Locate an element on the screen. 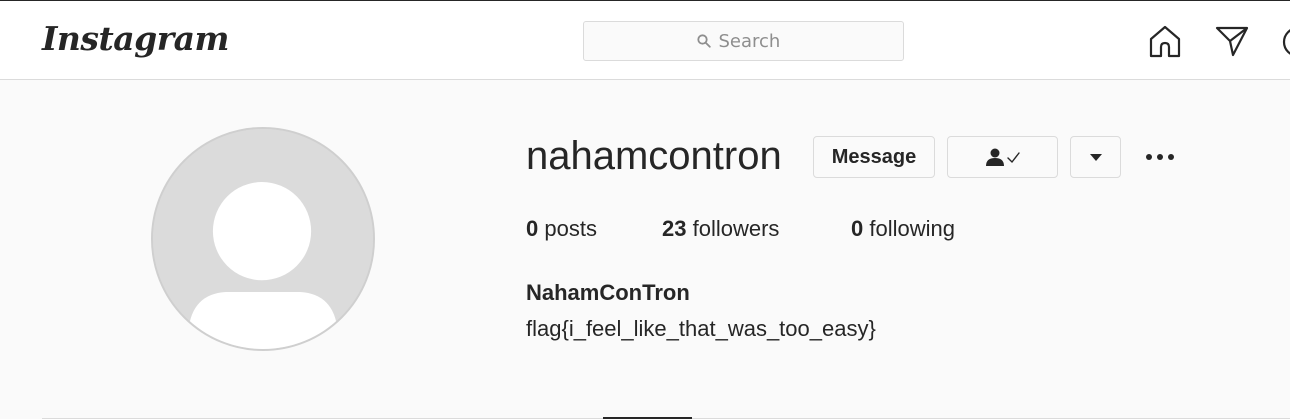  home-icon is located at coordinates (1165, 41).